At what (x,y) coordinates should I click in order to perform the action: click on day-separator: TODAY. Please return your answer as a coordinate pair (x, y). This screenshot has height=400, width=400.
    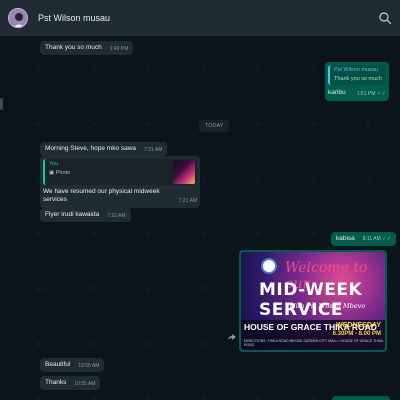
    Looking at the image, I should click on (214, 126).